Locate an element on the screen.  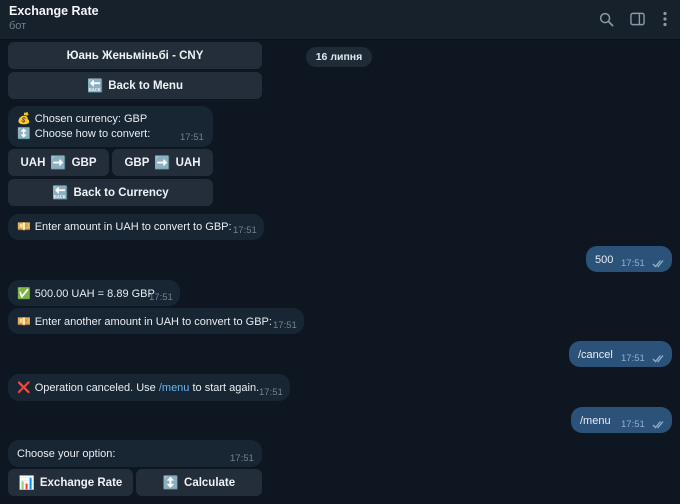
message-conversion-result: ✅ 500.00 UAH = 8.89 GBP 17:51 is located at coordinates (94, 293).